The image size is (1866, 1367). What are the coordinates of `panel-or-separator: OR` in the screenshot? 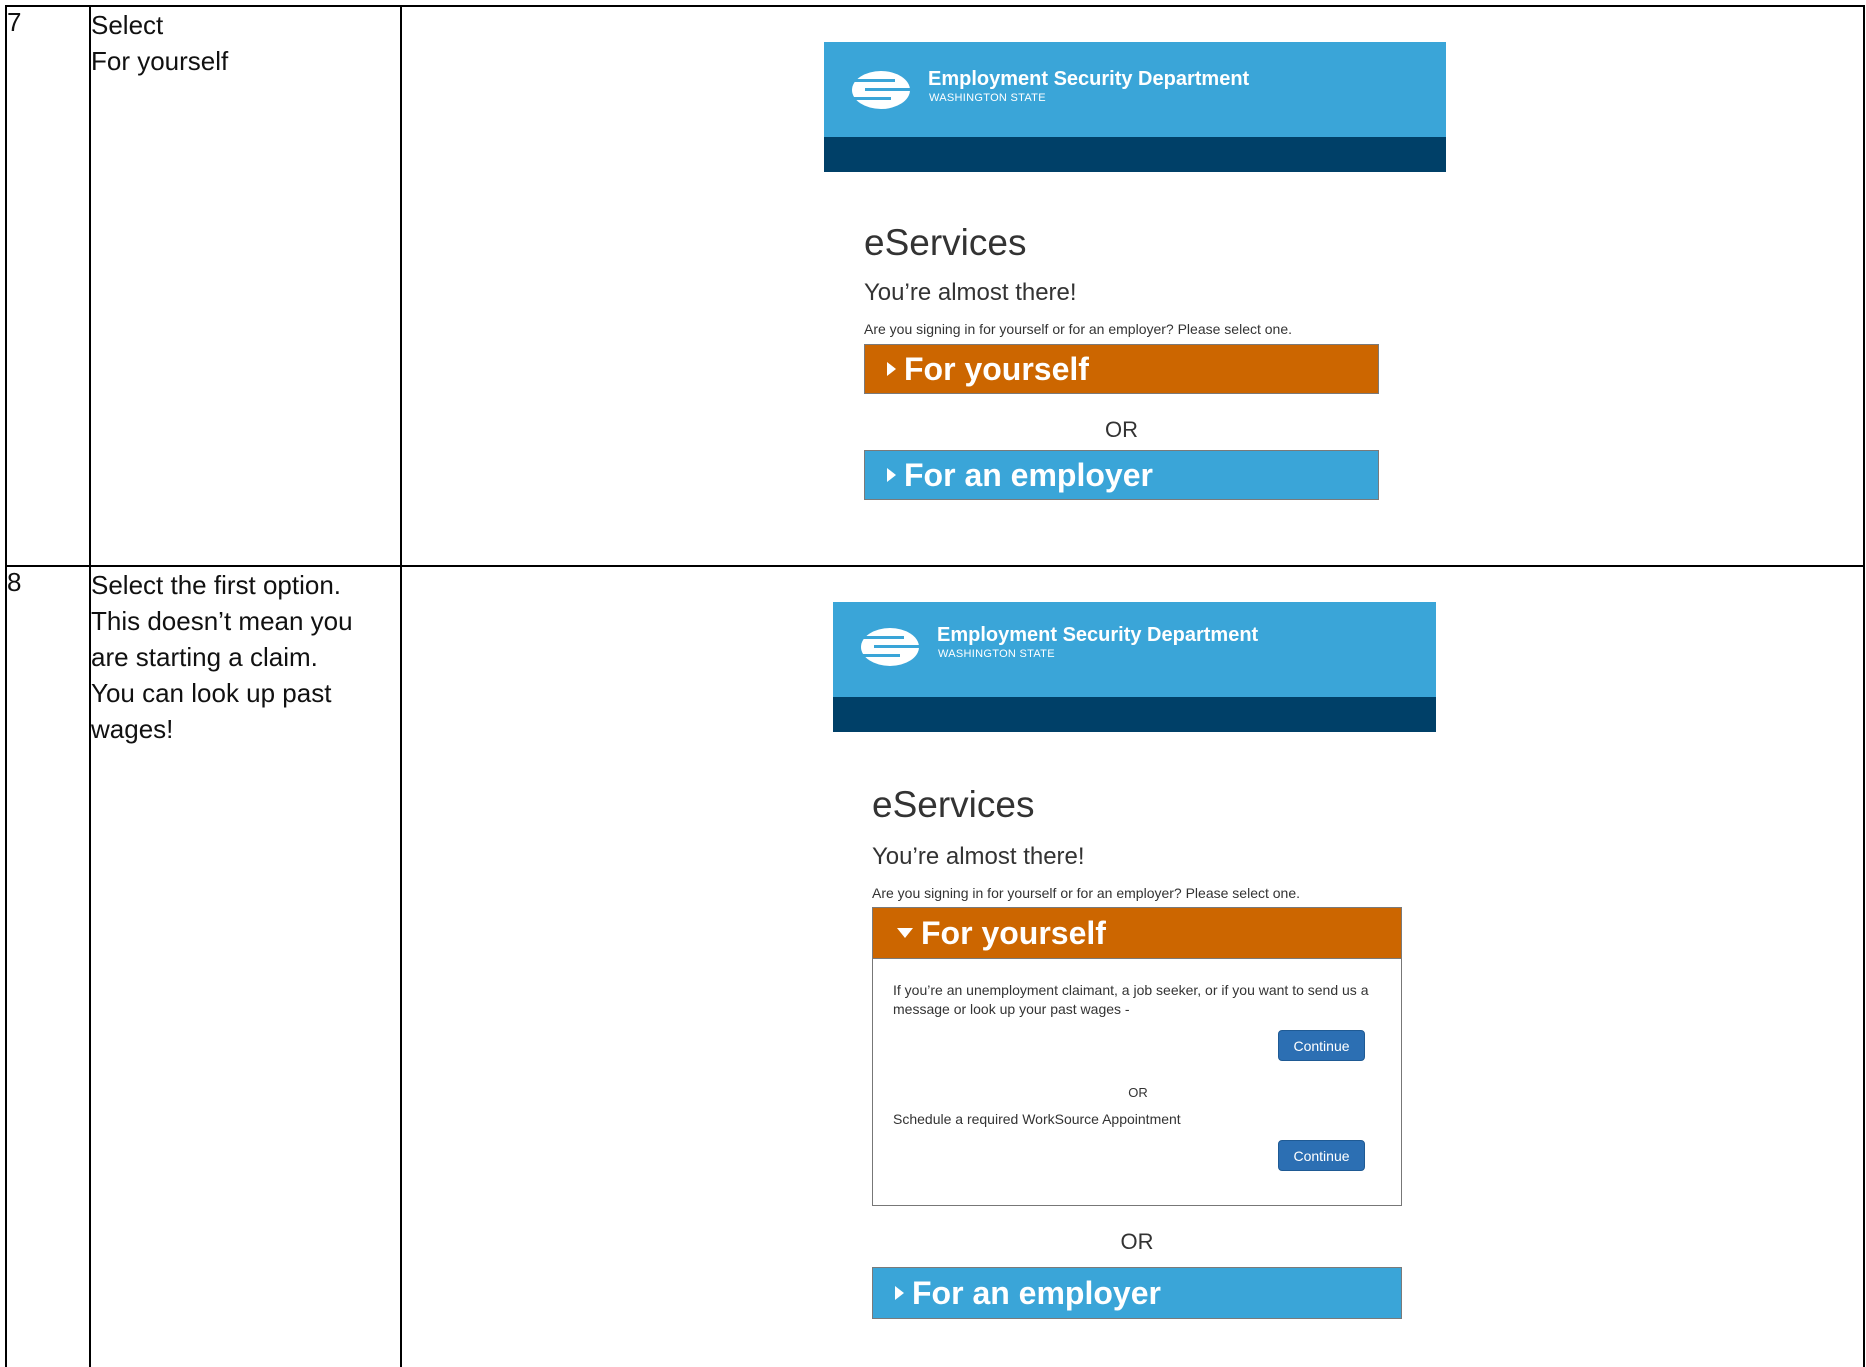 It's located at (1138, 1092).